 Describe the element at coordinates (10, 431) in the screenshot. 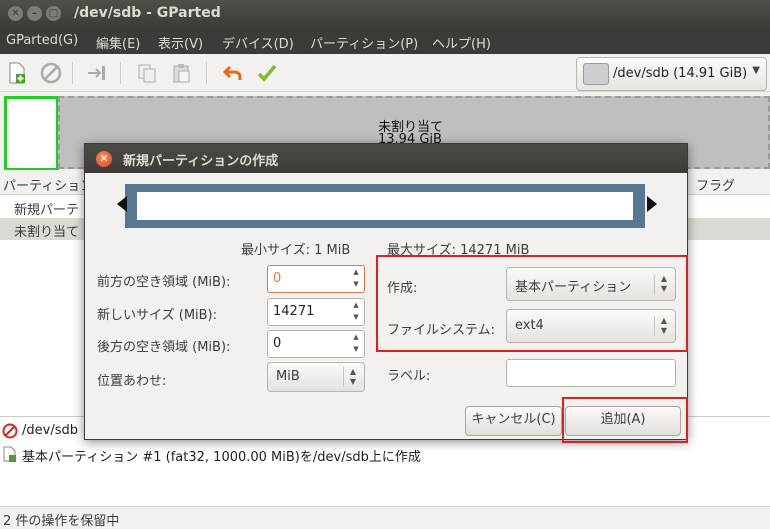

I see `delete-icon` at that location.